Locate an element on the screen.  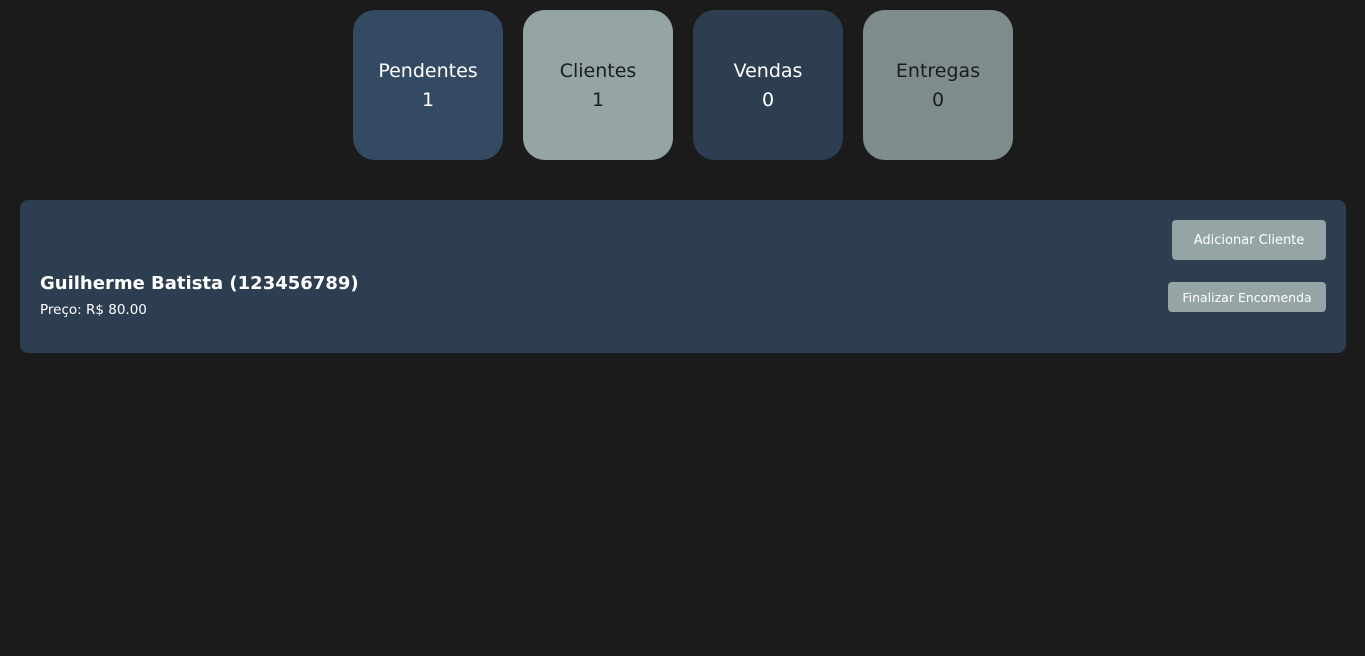
order-price: Preço: R$ 80.00 is located at coordinates (93, 310).